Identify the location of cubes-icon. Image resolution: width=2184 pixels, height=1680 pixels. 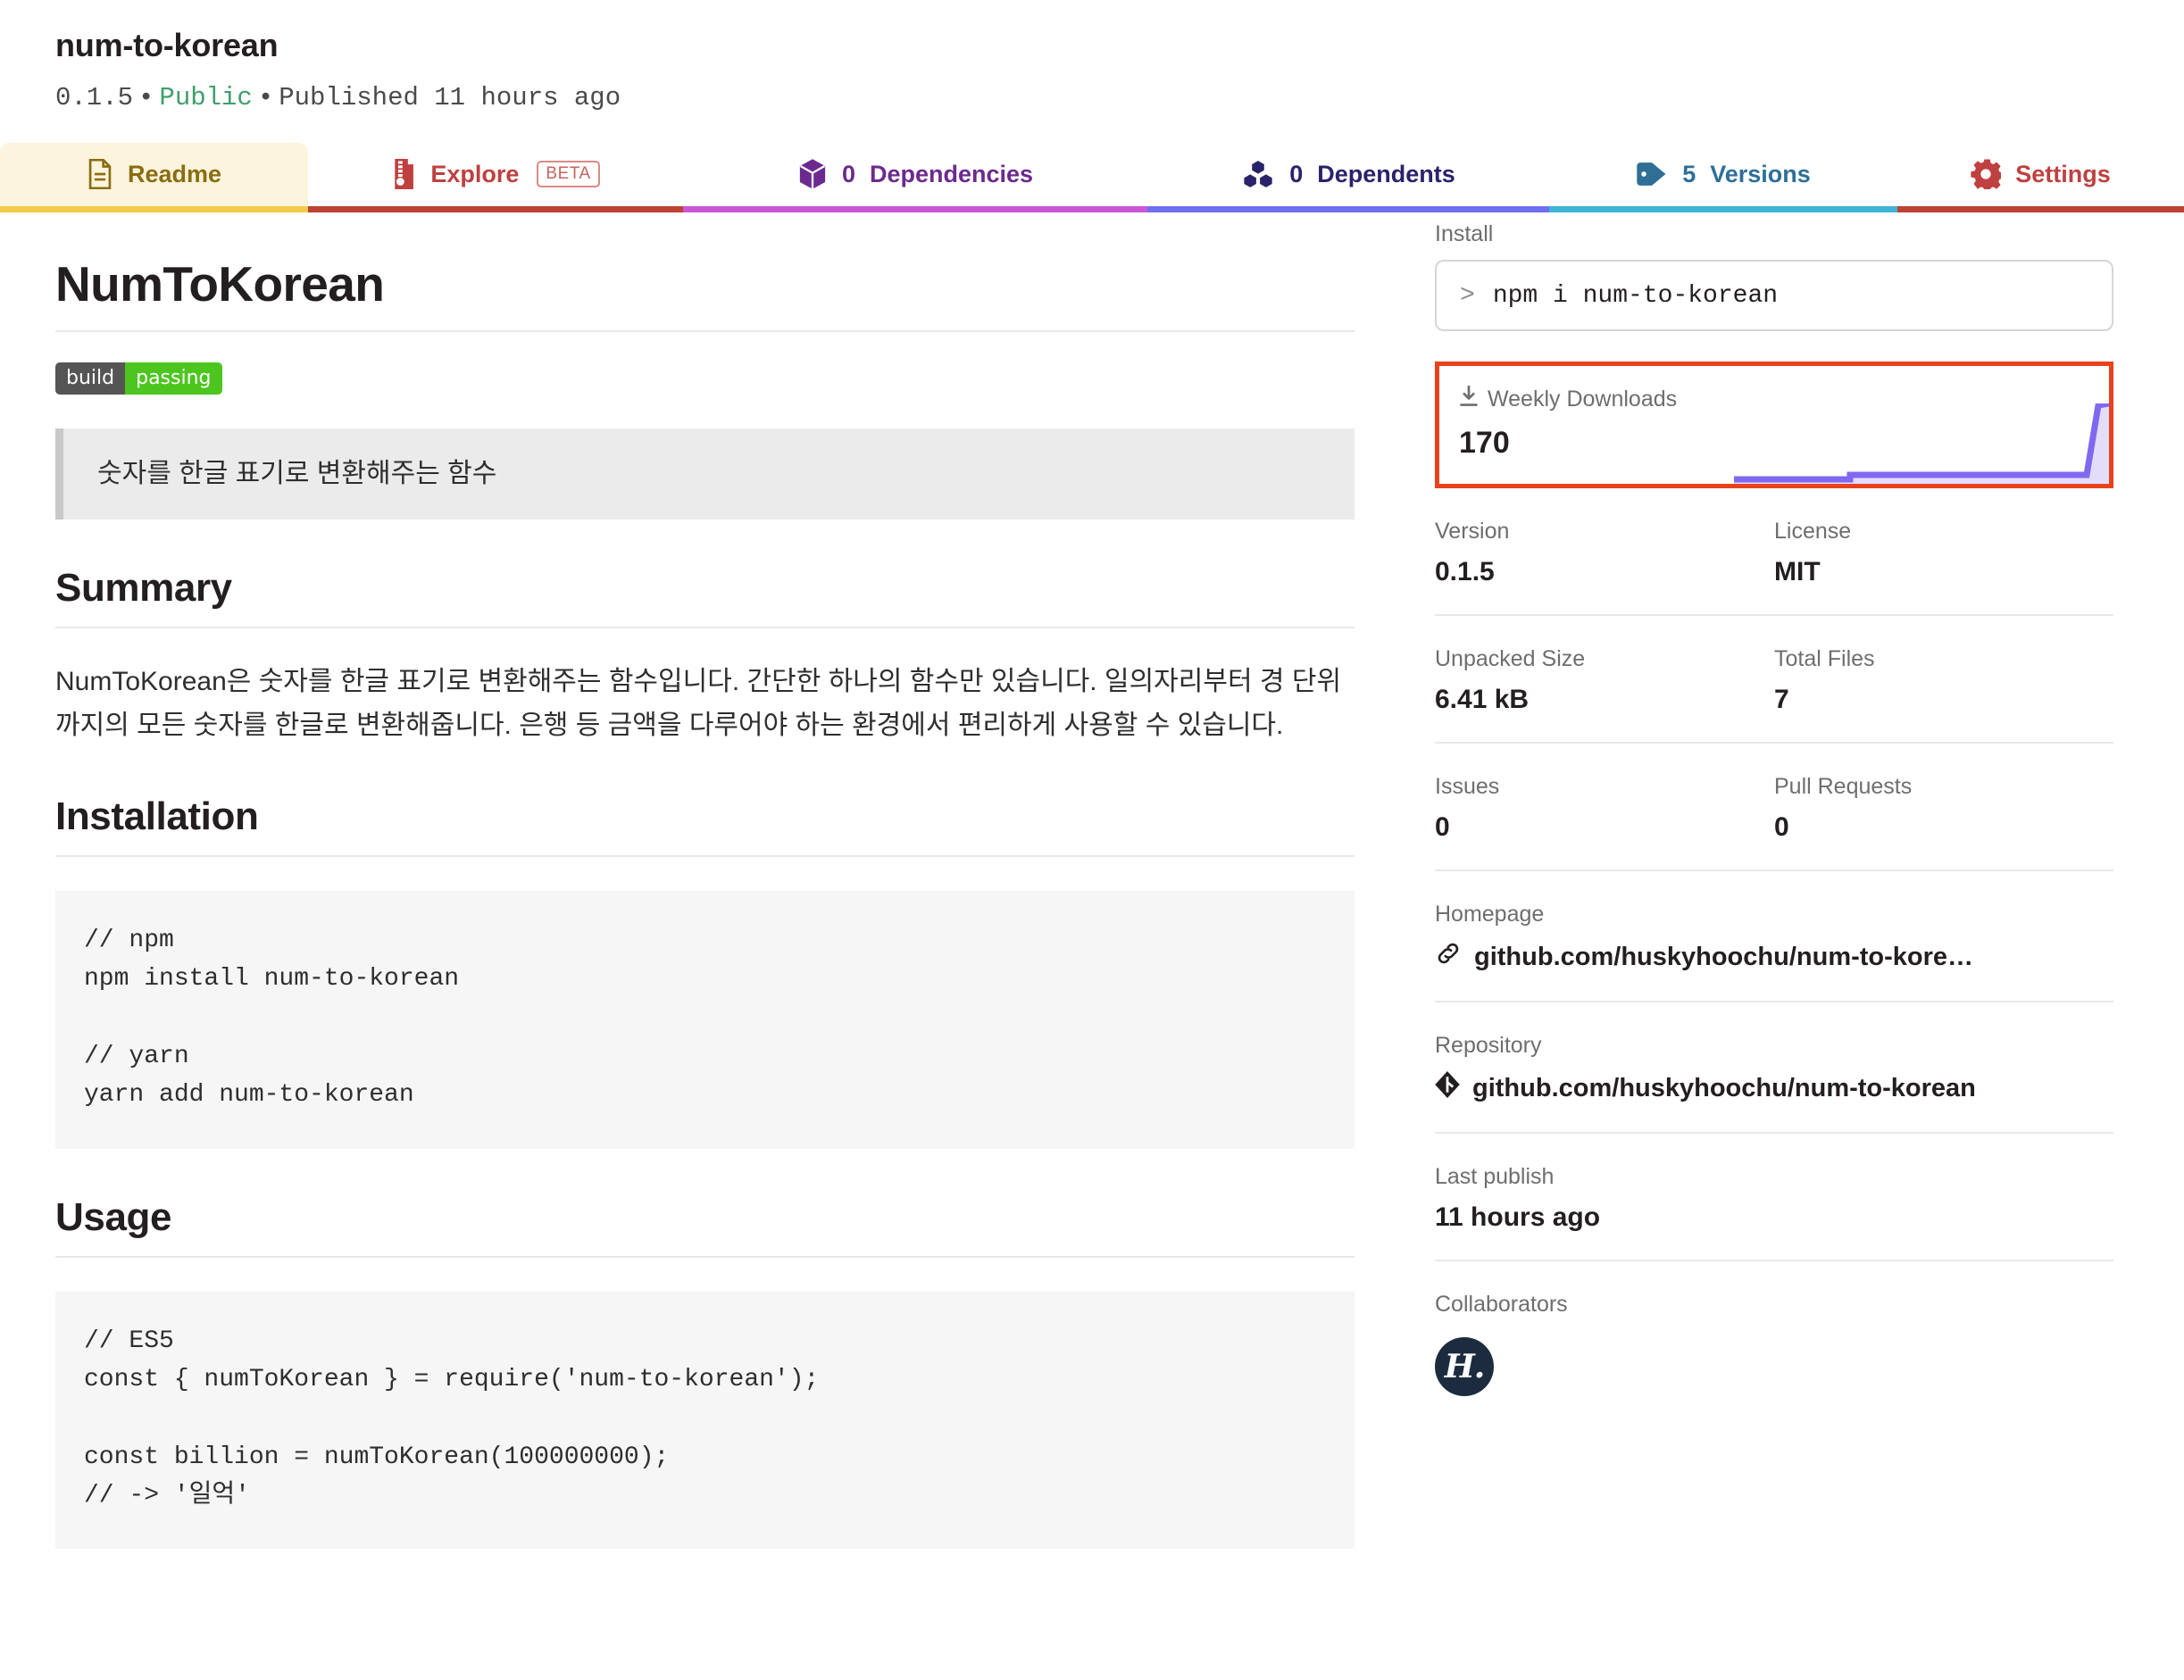
(1258, 175).